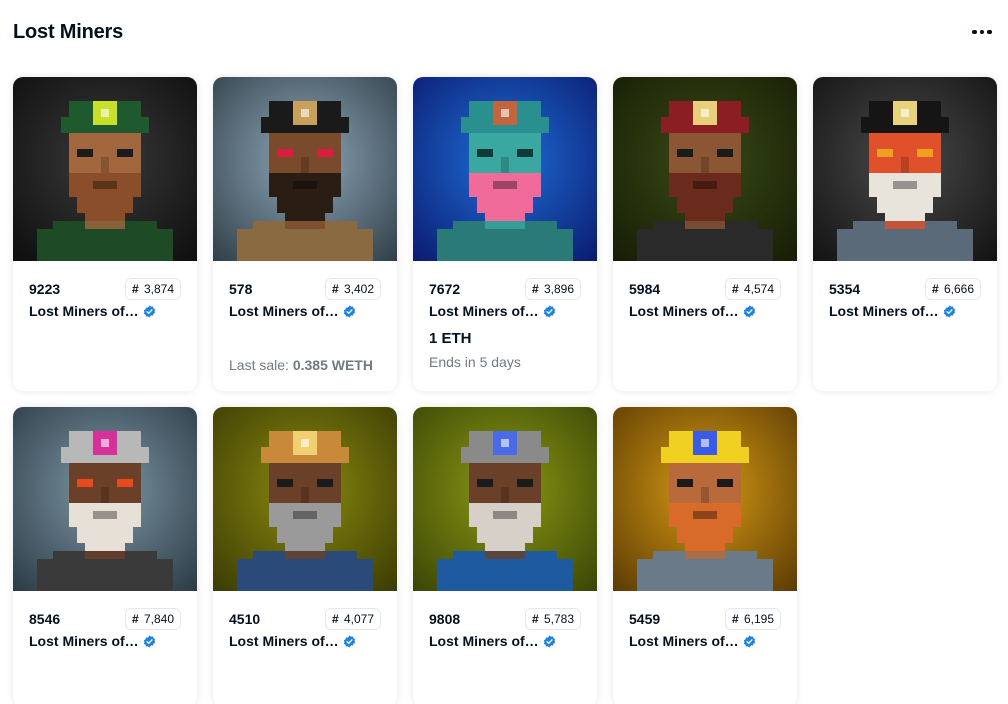  Describe the element at coordinates (105, 289) in the screenshot. I see `nft-id-row: 9223 # 3,874` at that location.